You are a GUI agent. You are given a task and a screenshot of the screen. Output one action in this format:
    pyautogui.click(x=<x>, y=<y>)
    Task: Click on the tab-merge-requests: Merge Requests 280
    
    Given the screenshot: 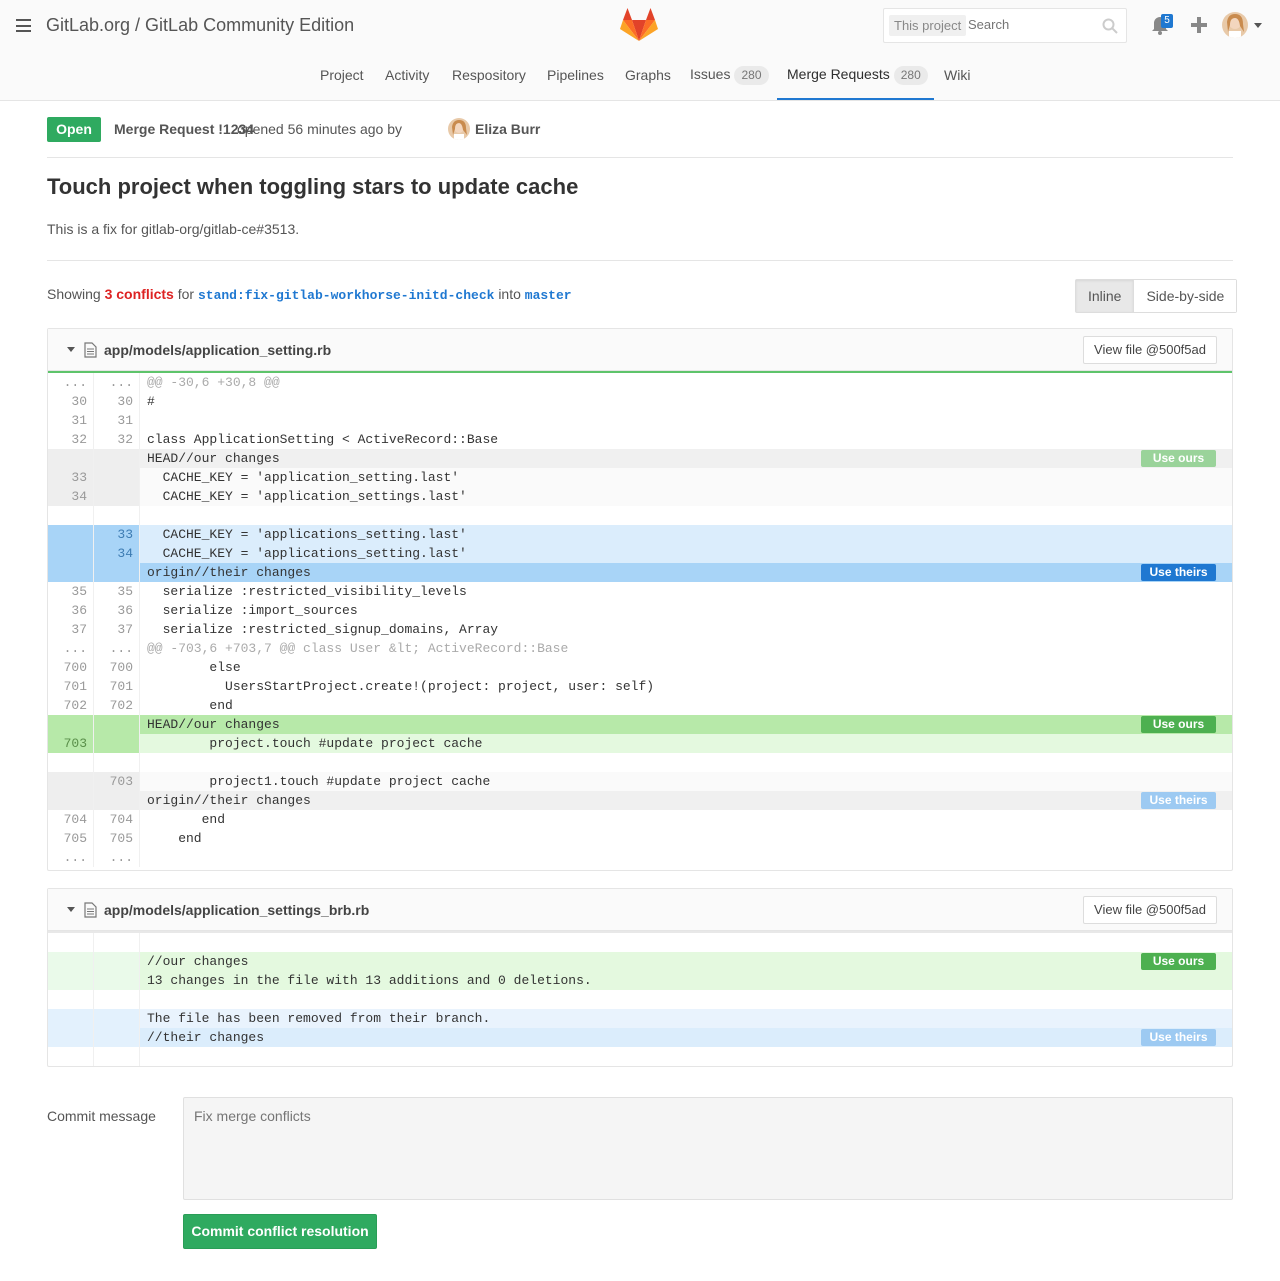 What is the action you would take?
    pyautogui.click(x=857, y=75)
    